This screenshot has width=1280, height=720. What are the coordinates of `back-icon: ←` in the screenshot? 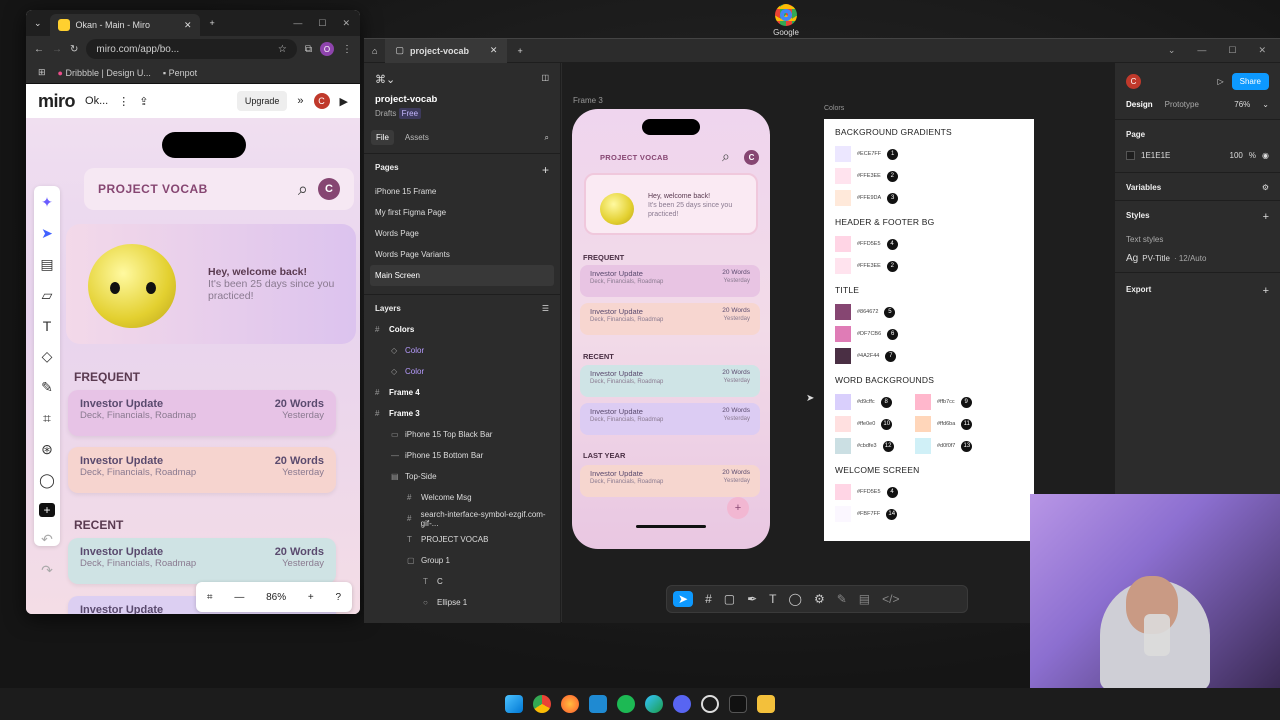 It's located at (39, 49).